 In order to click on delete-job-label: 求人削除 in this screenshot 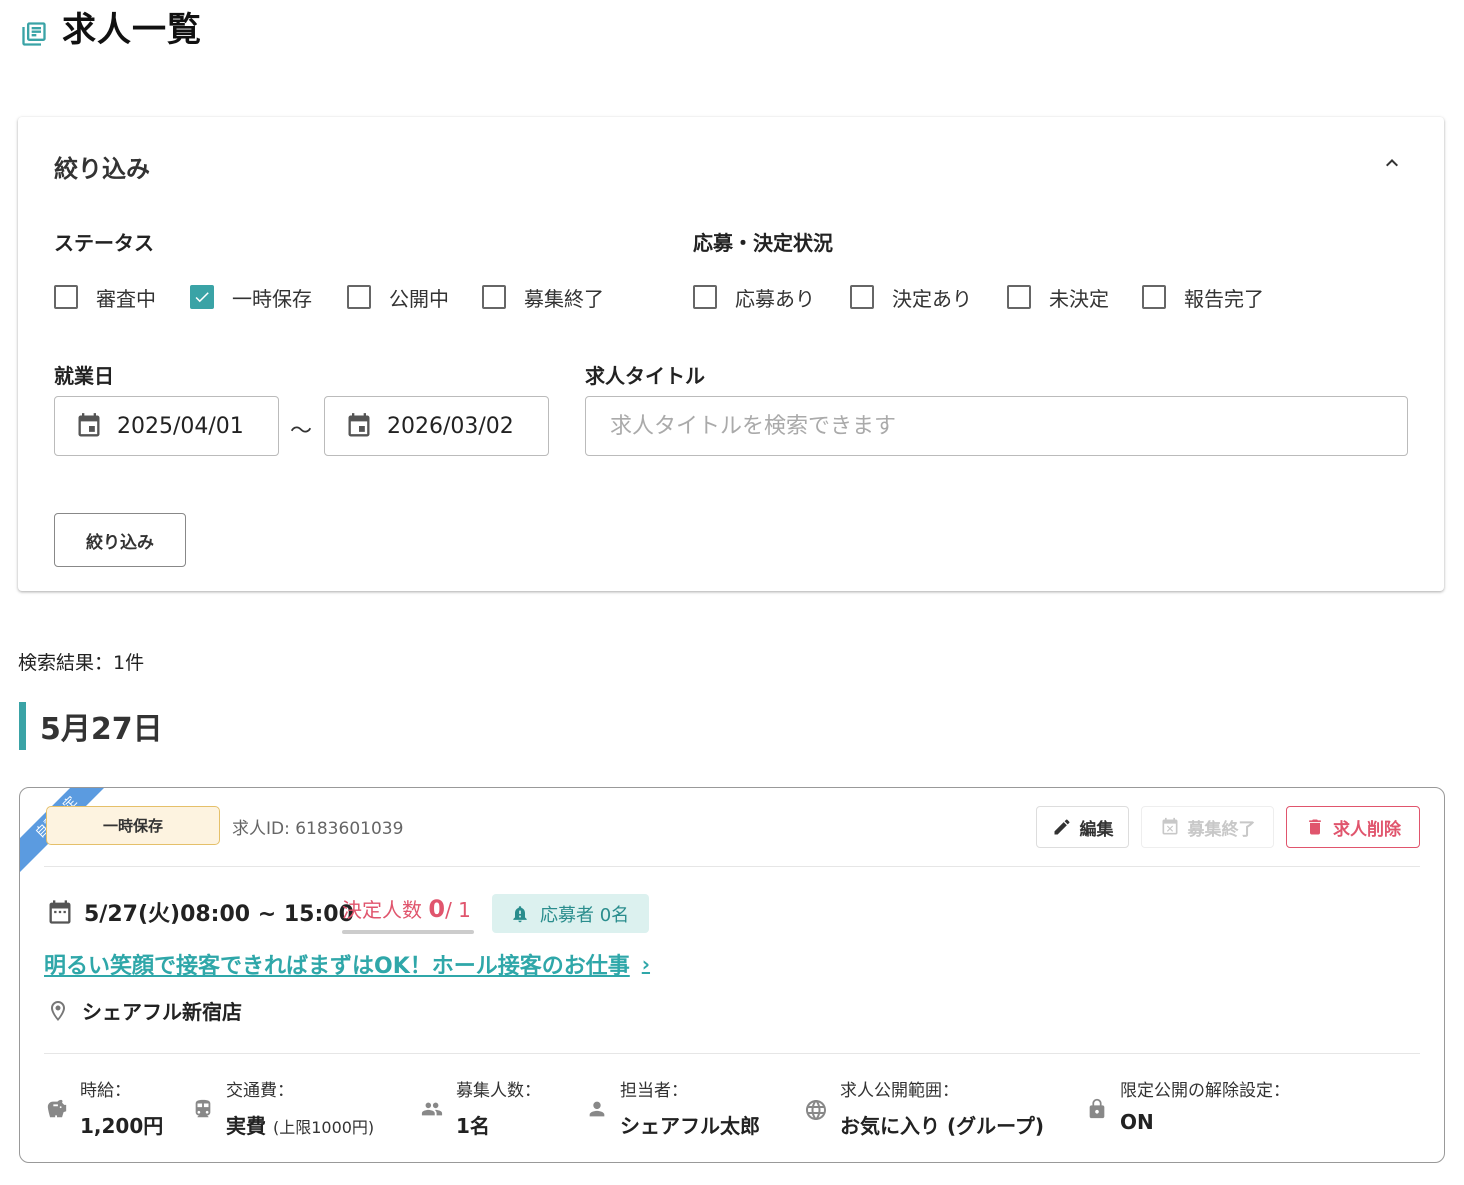, I will do `click(1367, 829)`.